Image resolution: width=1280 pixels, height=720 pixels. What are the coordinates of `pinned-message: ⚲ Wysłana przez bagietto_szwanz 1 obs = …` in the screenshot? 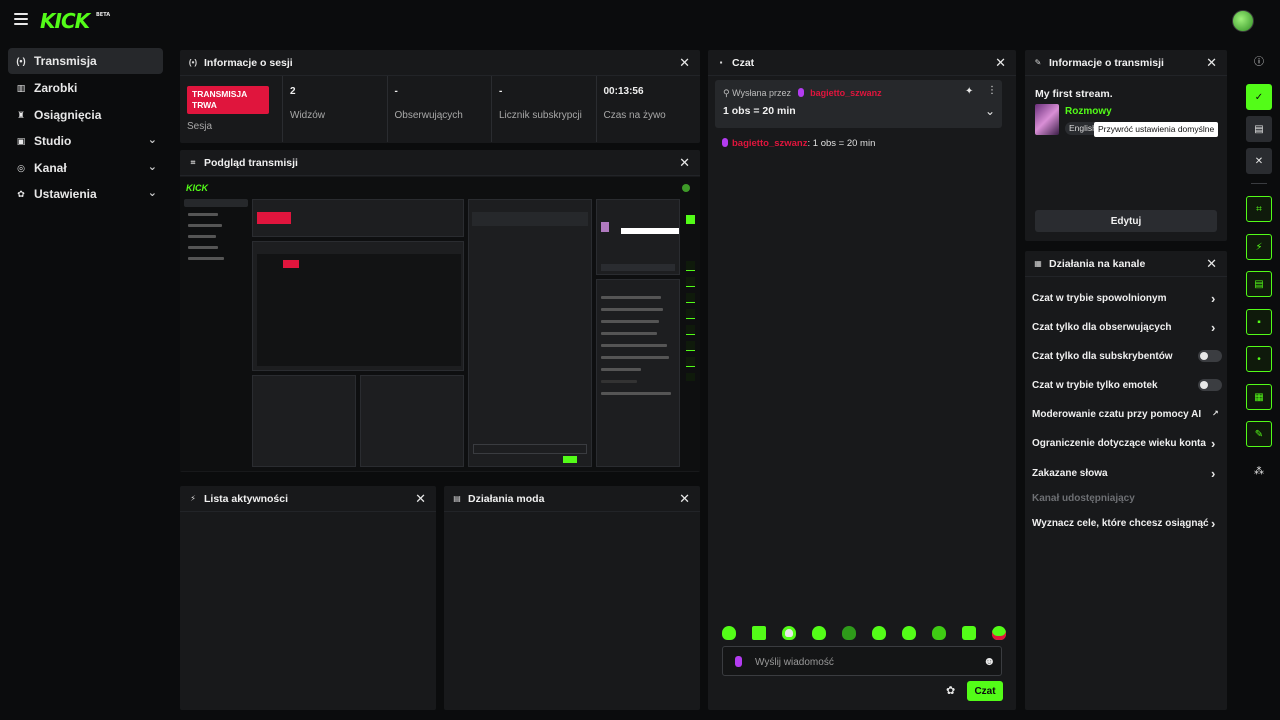 It's located at (858, 104).